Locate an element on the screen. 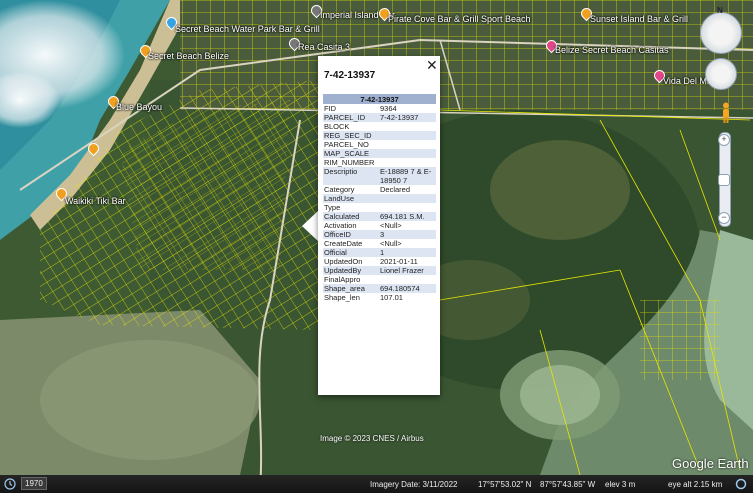  attribute-row: PARCEL_ID 7-42-13937 is located at coordinates (379, 117).